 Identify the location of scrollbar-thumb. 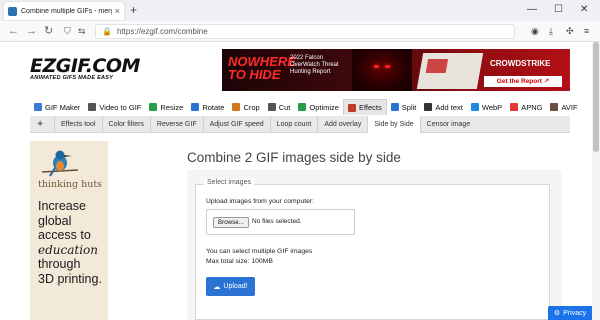
(596, 97).